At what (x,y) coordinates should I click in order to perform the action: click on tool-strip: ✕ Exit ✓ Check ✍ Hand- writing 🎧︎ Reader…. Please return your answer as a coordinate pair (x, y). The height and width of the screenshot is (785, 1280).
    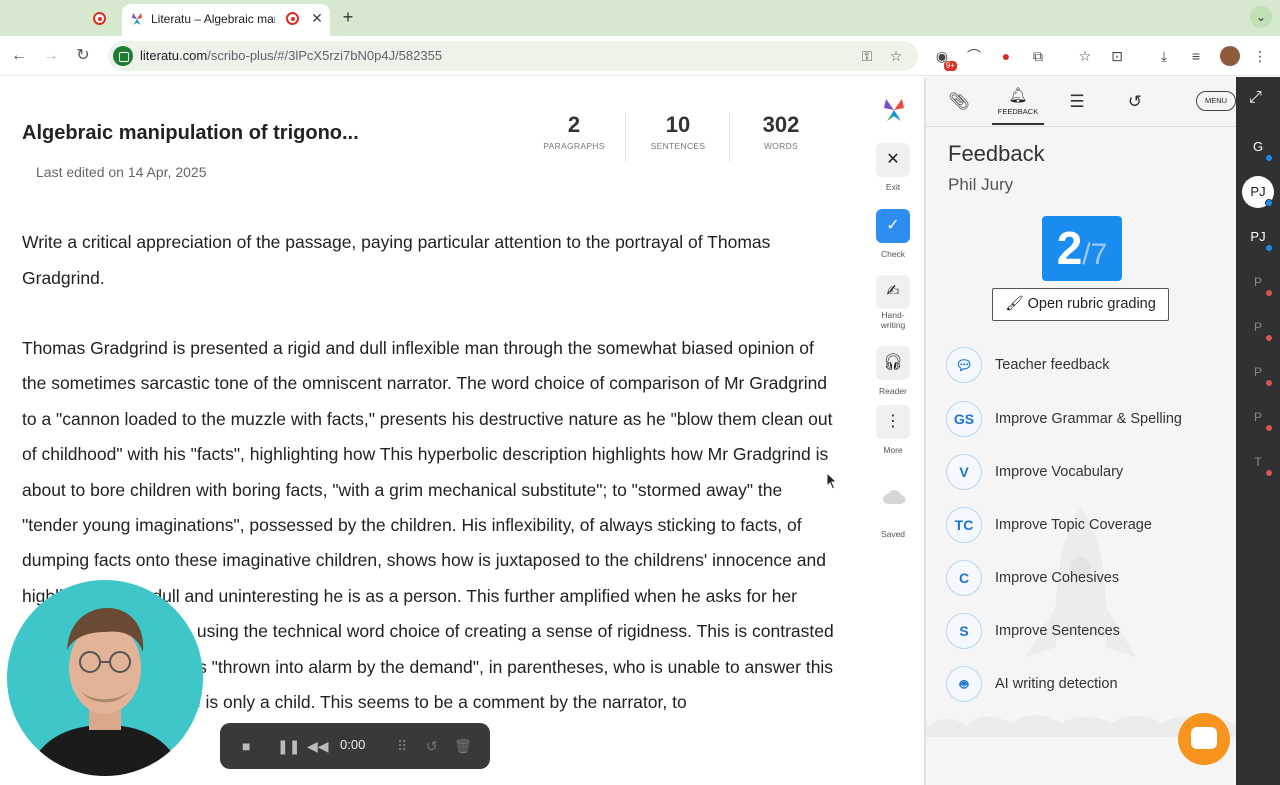
    Looking at the image, I should click on (894, 431).